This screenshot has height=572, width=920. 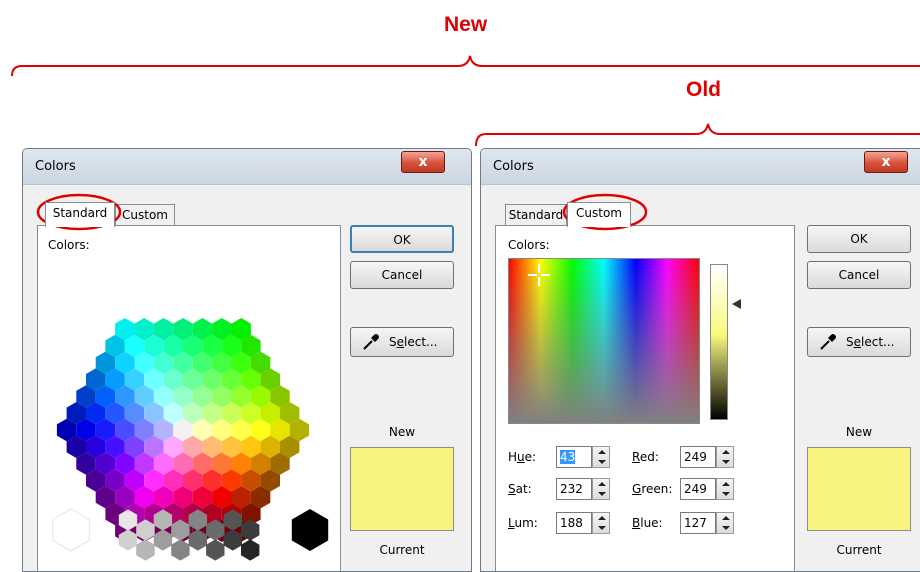 I want to click on hue-input: 43, so click(x=574, y=457).